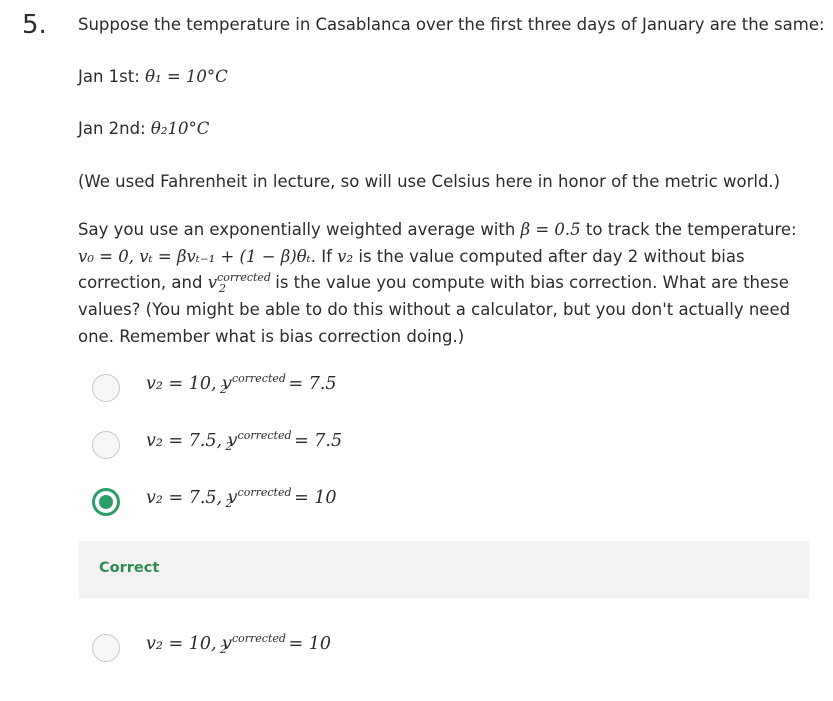 This screenshot has height=701, width=833. Describe the element at coordinates (442, 502) in the screenshot. I see `answer-option-3: v₂ = 7.5, vcorrected2 = 10` at that location.